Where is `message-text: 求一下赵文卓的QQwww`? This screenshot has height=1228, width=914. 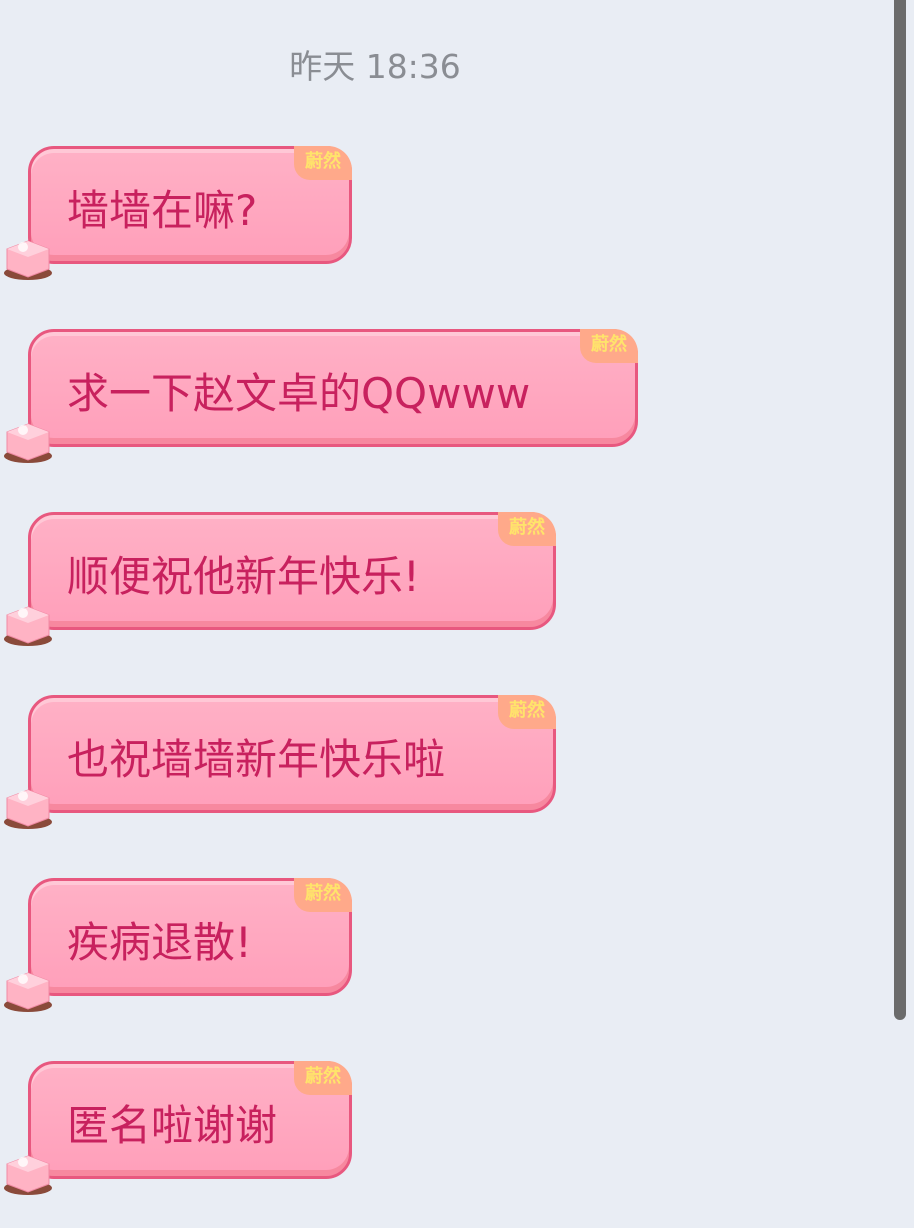
message-text: 求一下赵文卓的QQwww is located at coordinates (299, 393).